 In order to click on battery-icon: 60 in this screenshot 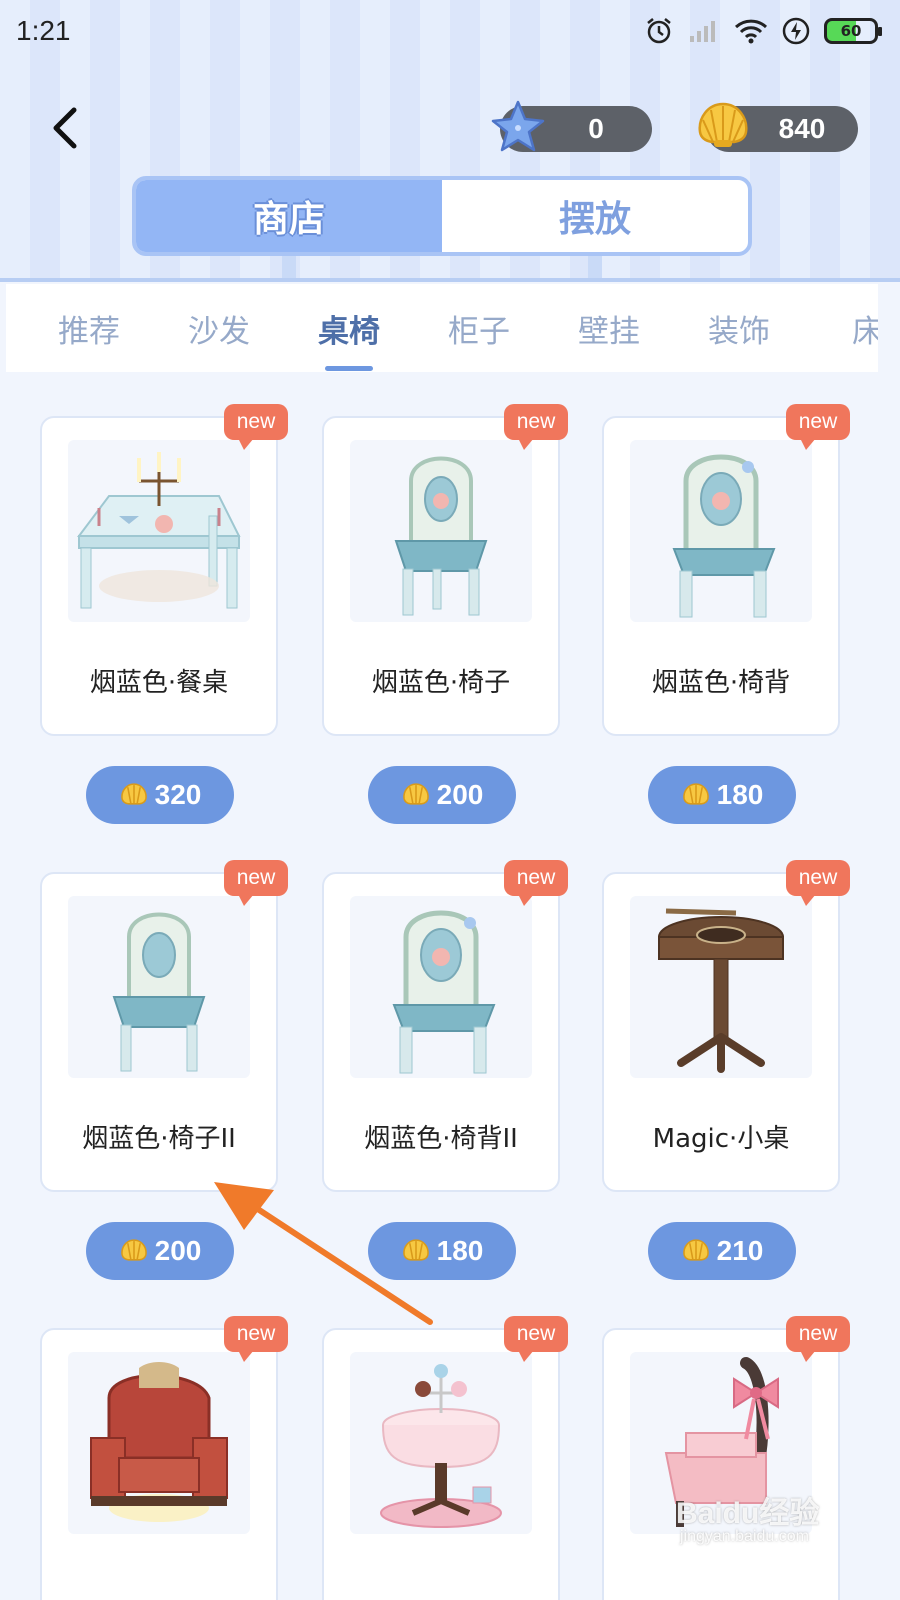, I will do `click(853, 31)`.